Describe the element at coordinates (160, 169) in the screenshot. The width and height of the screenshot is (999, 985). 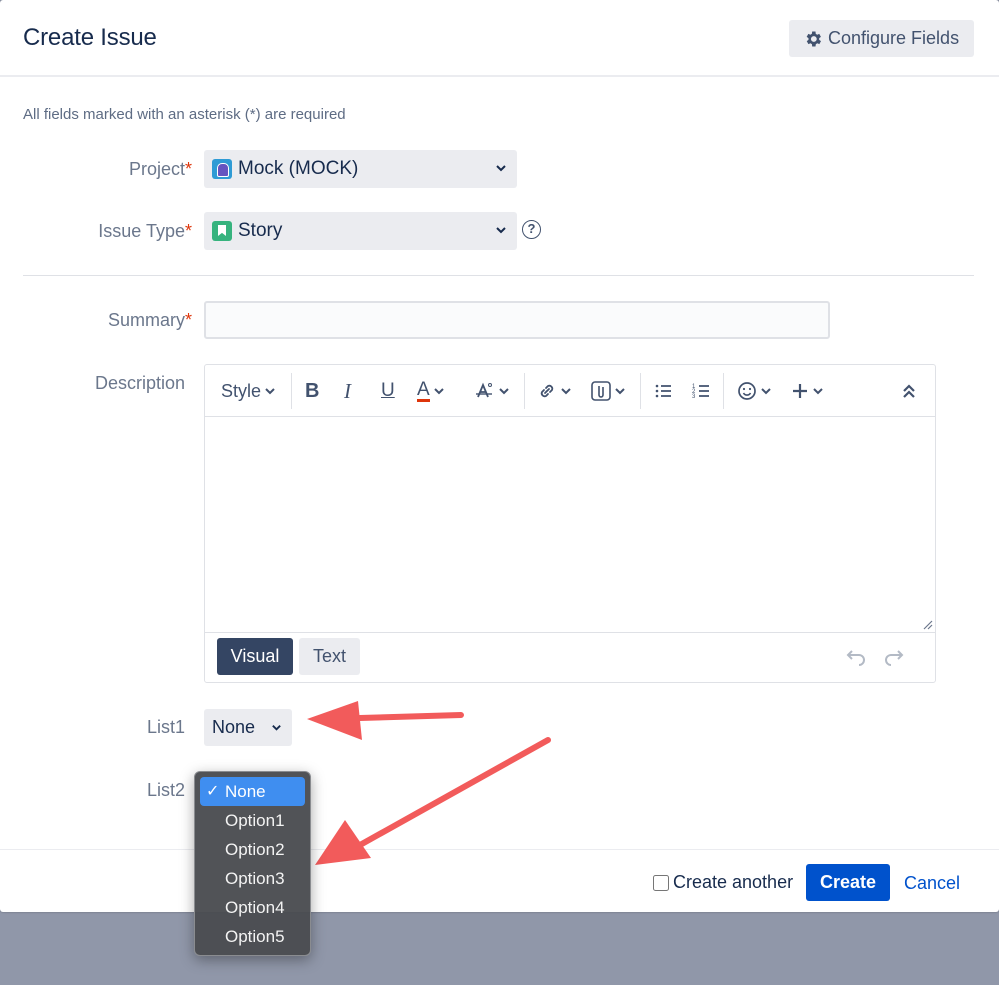
I see `project-label: Project*` at that location.